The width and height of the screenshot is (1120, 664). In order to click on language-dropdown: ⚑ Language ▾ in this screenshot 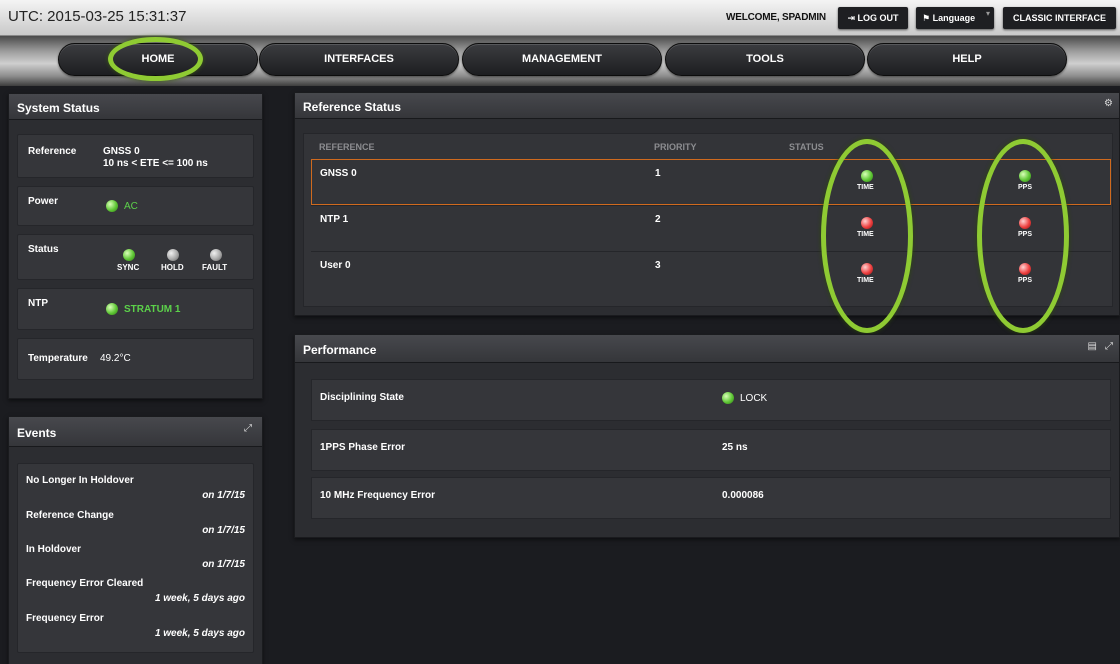, I will do `click(955, 18)`.